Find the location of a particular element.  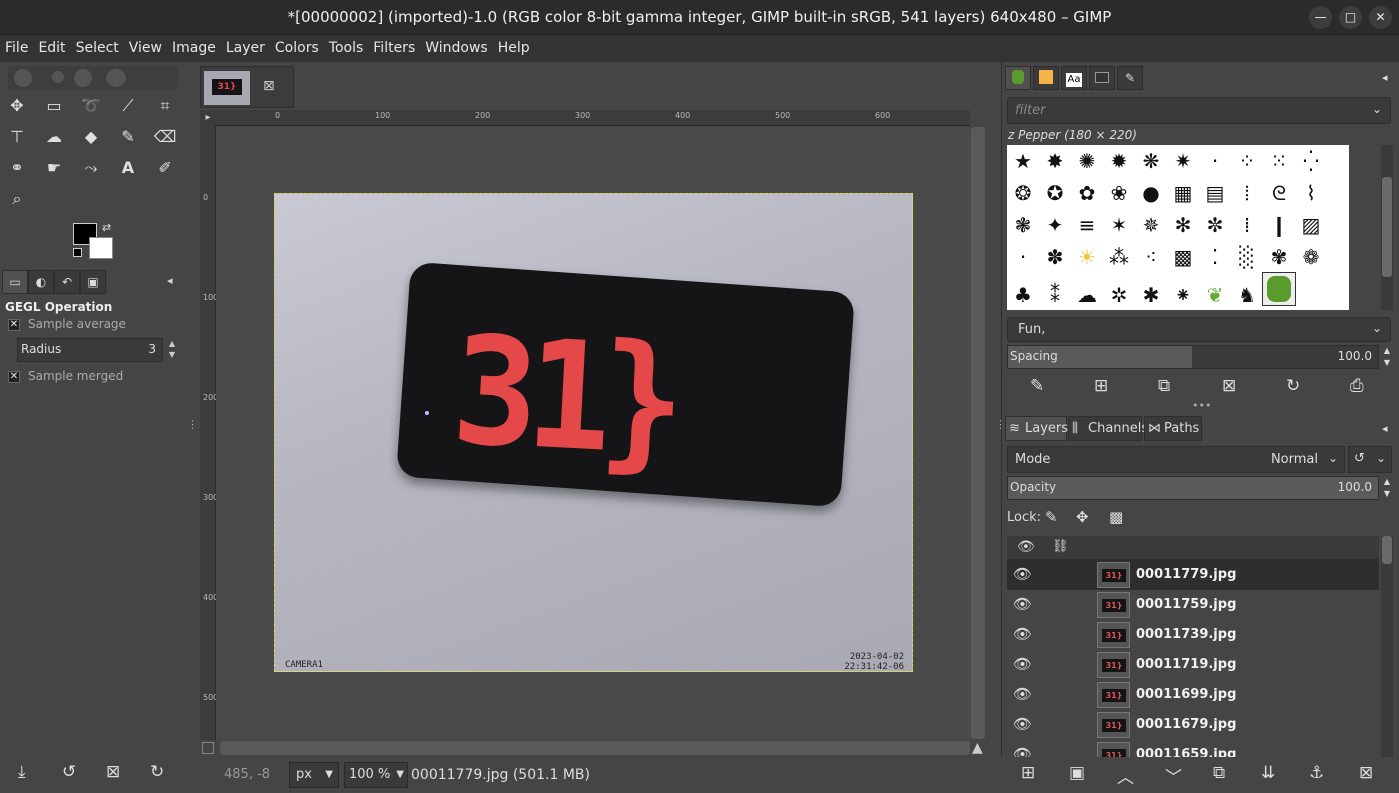

duplicate-layer-icon: ⧉ is located at coordinates (1219, 773).